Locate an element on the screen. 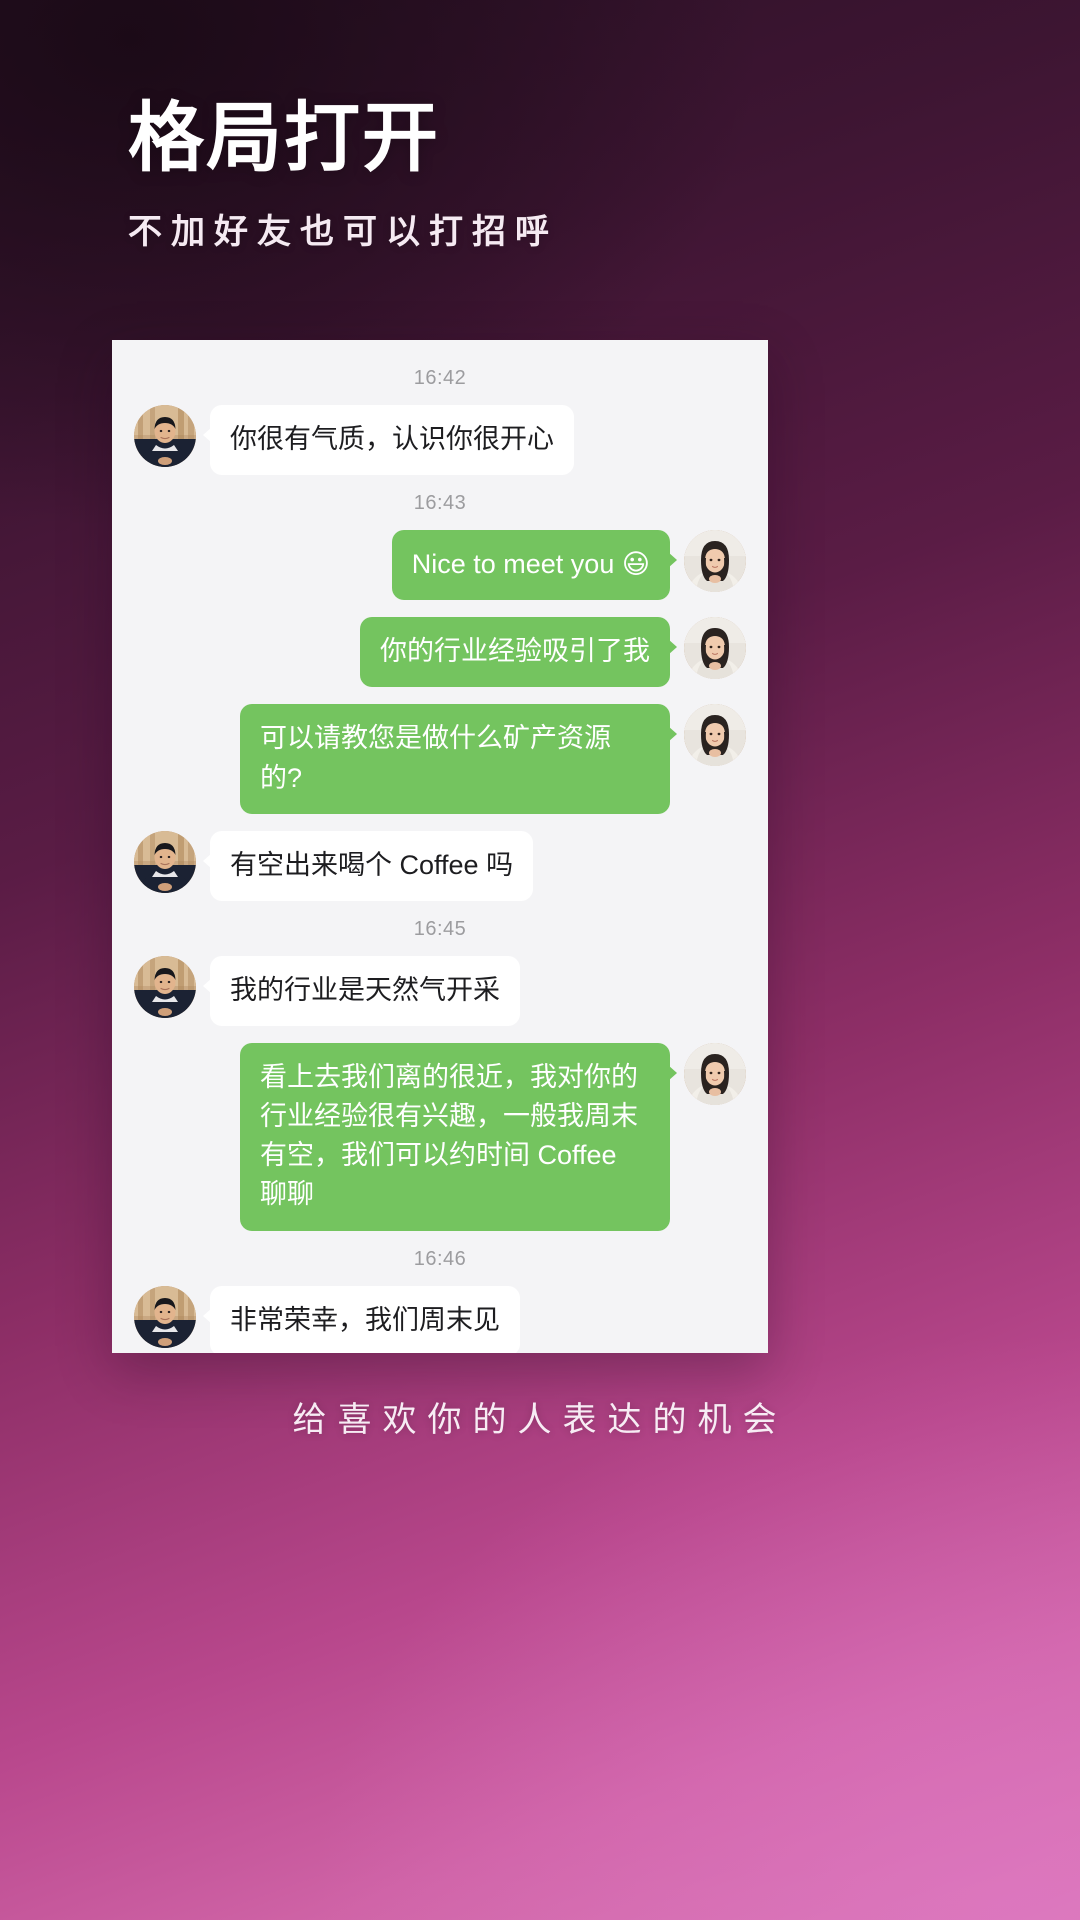 This screenshot has height=1920, width=1080. header: 格局打开 不加好友也可以打招呼 is located at coordinates (343, 174).